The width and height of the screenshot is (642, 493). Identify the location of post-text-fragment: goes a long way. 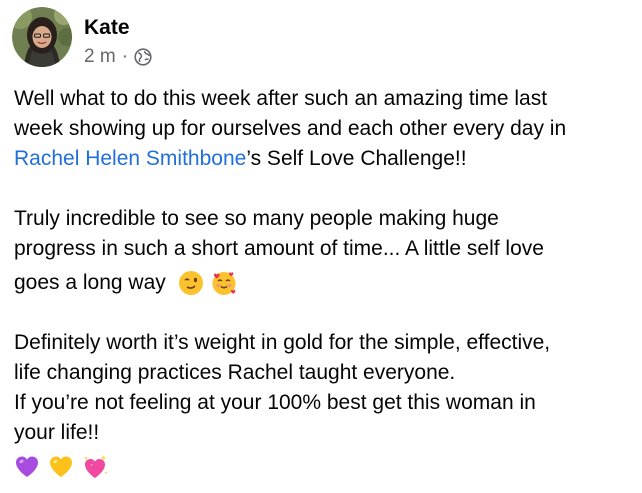
(90, 282).